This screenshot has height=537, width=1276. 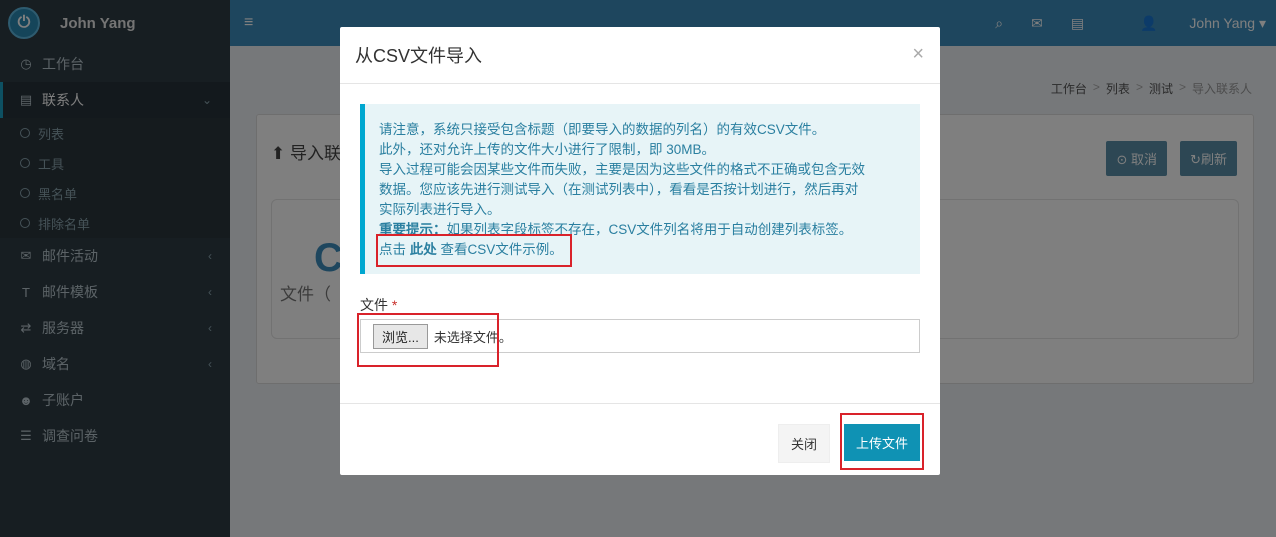 I want to click on file-field-label: 文件 *, so click(x=379, y=305).